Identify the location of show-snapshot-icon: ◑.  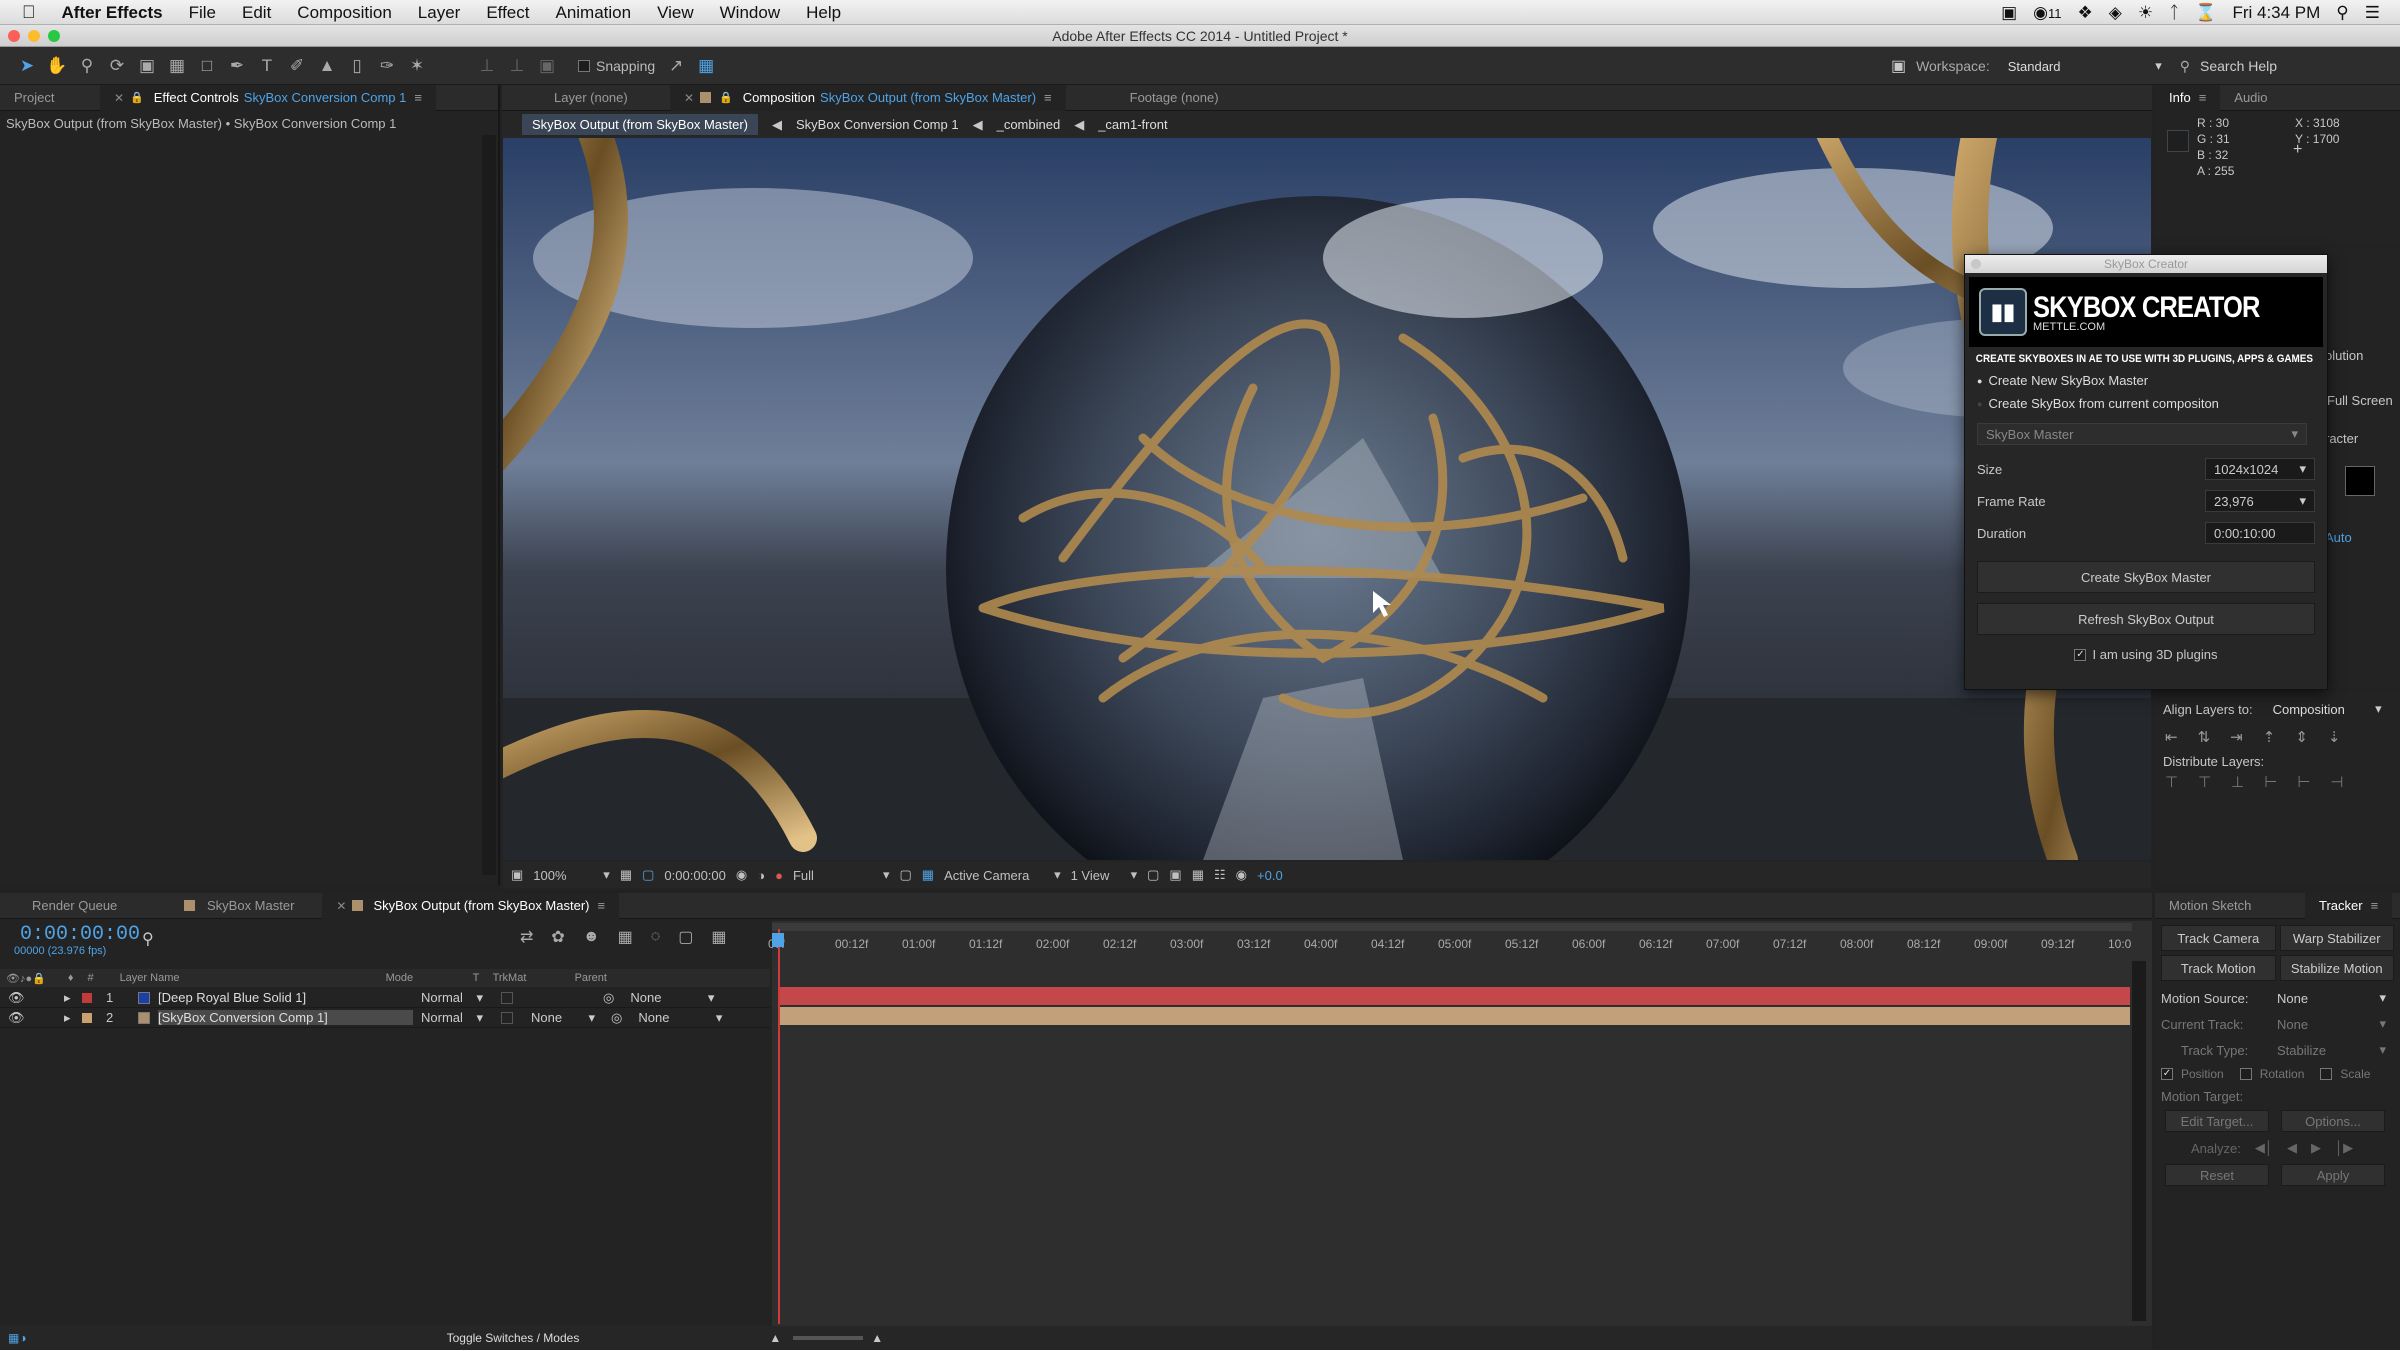
(761, 875).